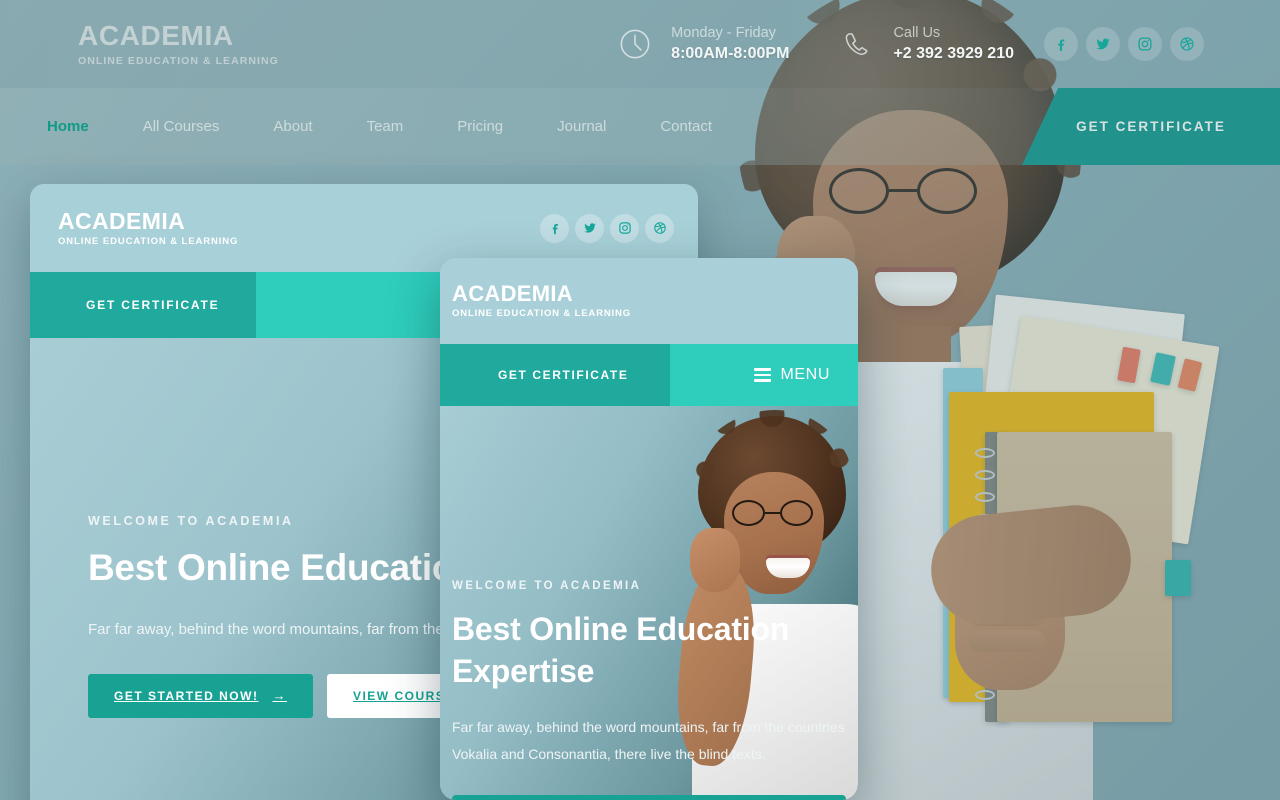 This screenshot has width=1280, height=800. What do you see at coordinates (953, 53) in the screenshot?
I see `call-number: +2 392 3929 210` at bounding box center [953, 53].